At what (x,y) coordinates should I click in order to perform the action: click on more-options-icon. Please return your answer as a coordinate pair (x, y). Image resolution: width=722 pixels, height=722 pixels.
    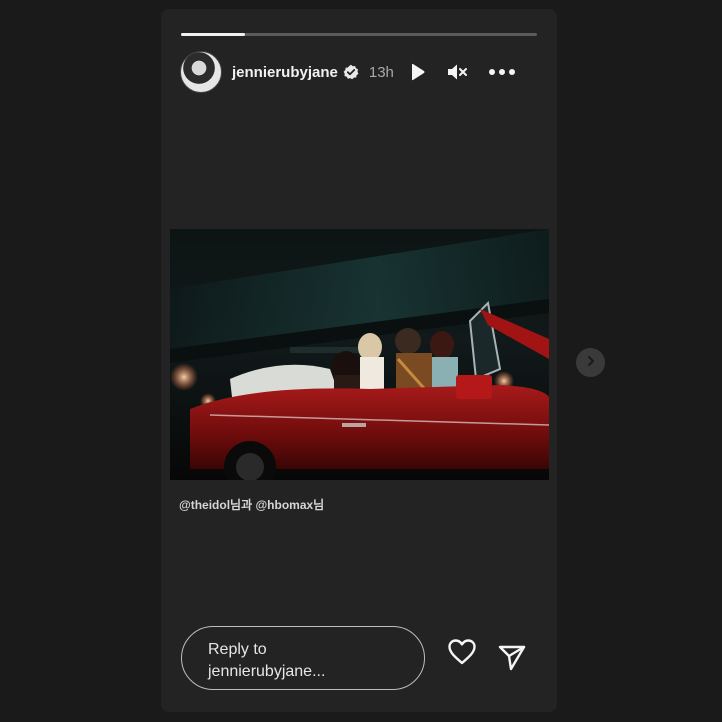
    Looking at the image, I should click on (502, 72).